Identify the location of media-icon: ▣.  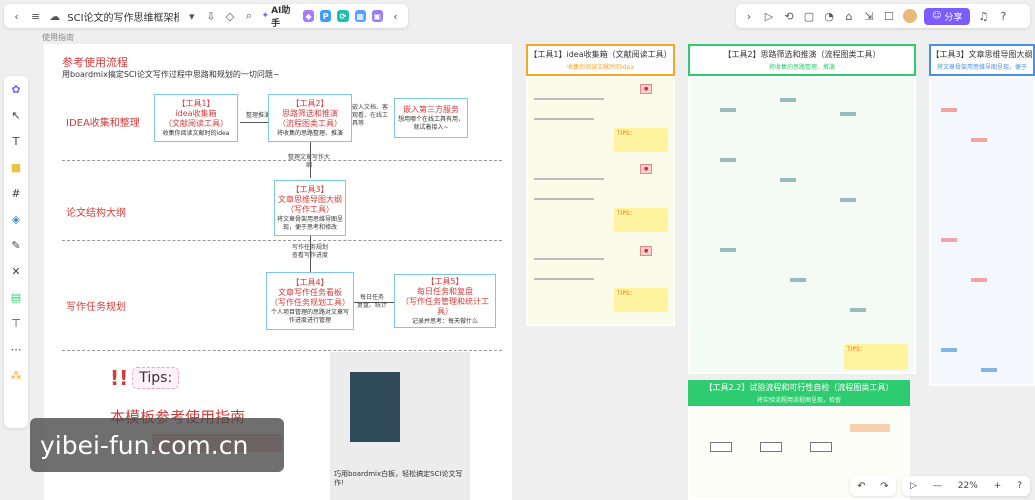
(377, 16).